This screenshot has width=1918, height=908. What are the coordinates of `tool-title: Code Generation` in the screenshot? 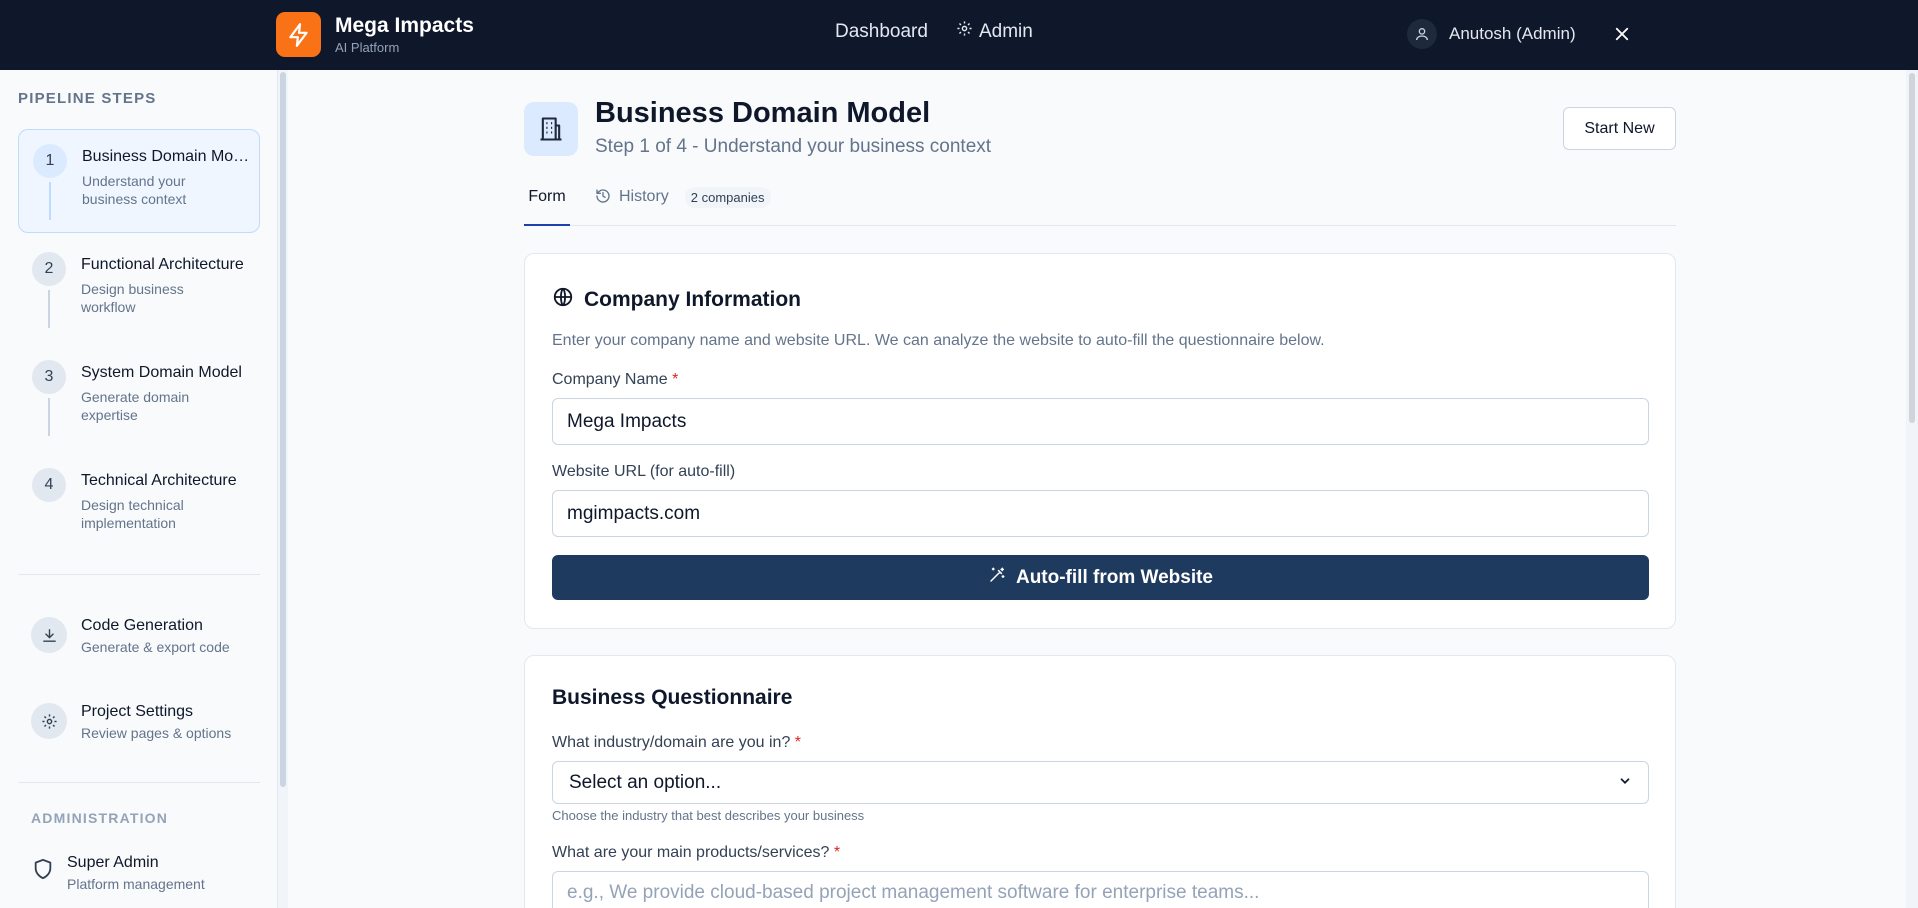 It's located at (142, 625).